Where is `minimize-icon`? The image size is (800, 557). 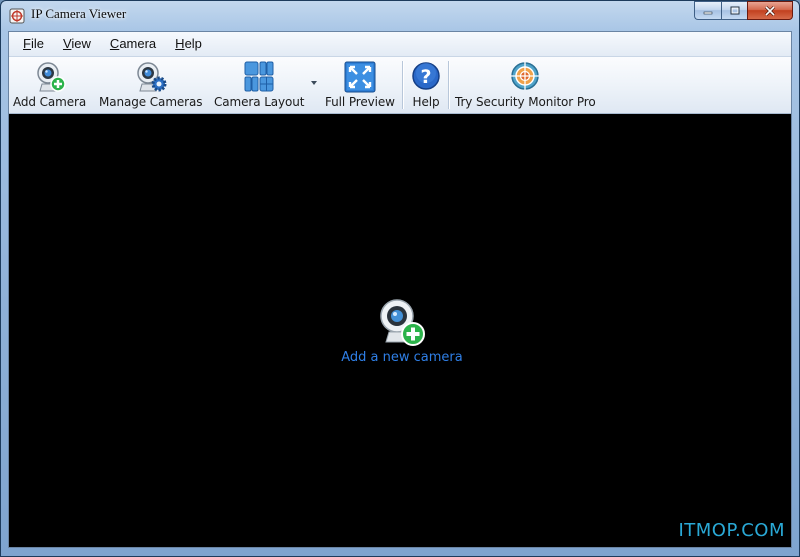 minimize-icon is located at coordinates (708, 12).